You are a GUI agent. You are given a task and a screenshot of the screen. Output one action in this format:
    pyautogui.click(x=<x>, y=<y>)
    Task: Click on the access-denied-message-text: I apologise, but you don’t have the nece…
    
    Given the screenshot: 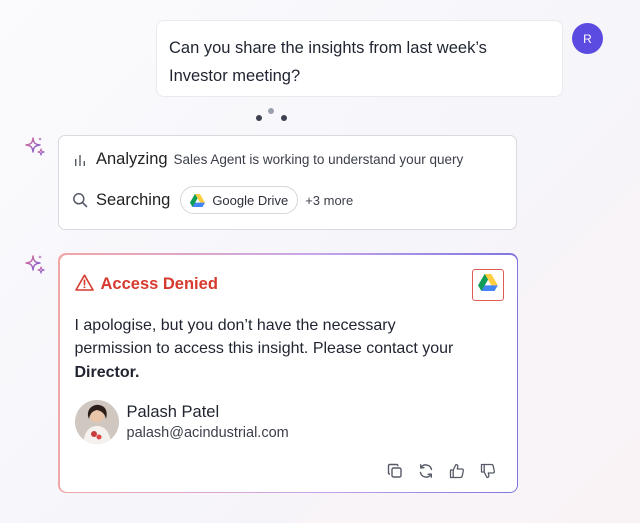 What is the action you would take?
    pyautogui.click(x=264, y=337)
    